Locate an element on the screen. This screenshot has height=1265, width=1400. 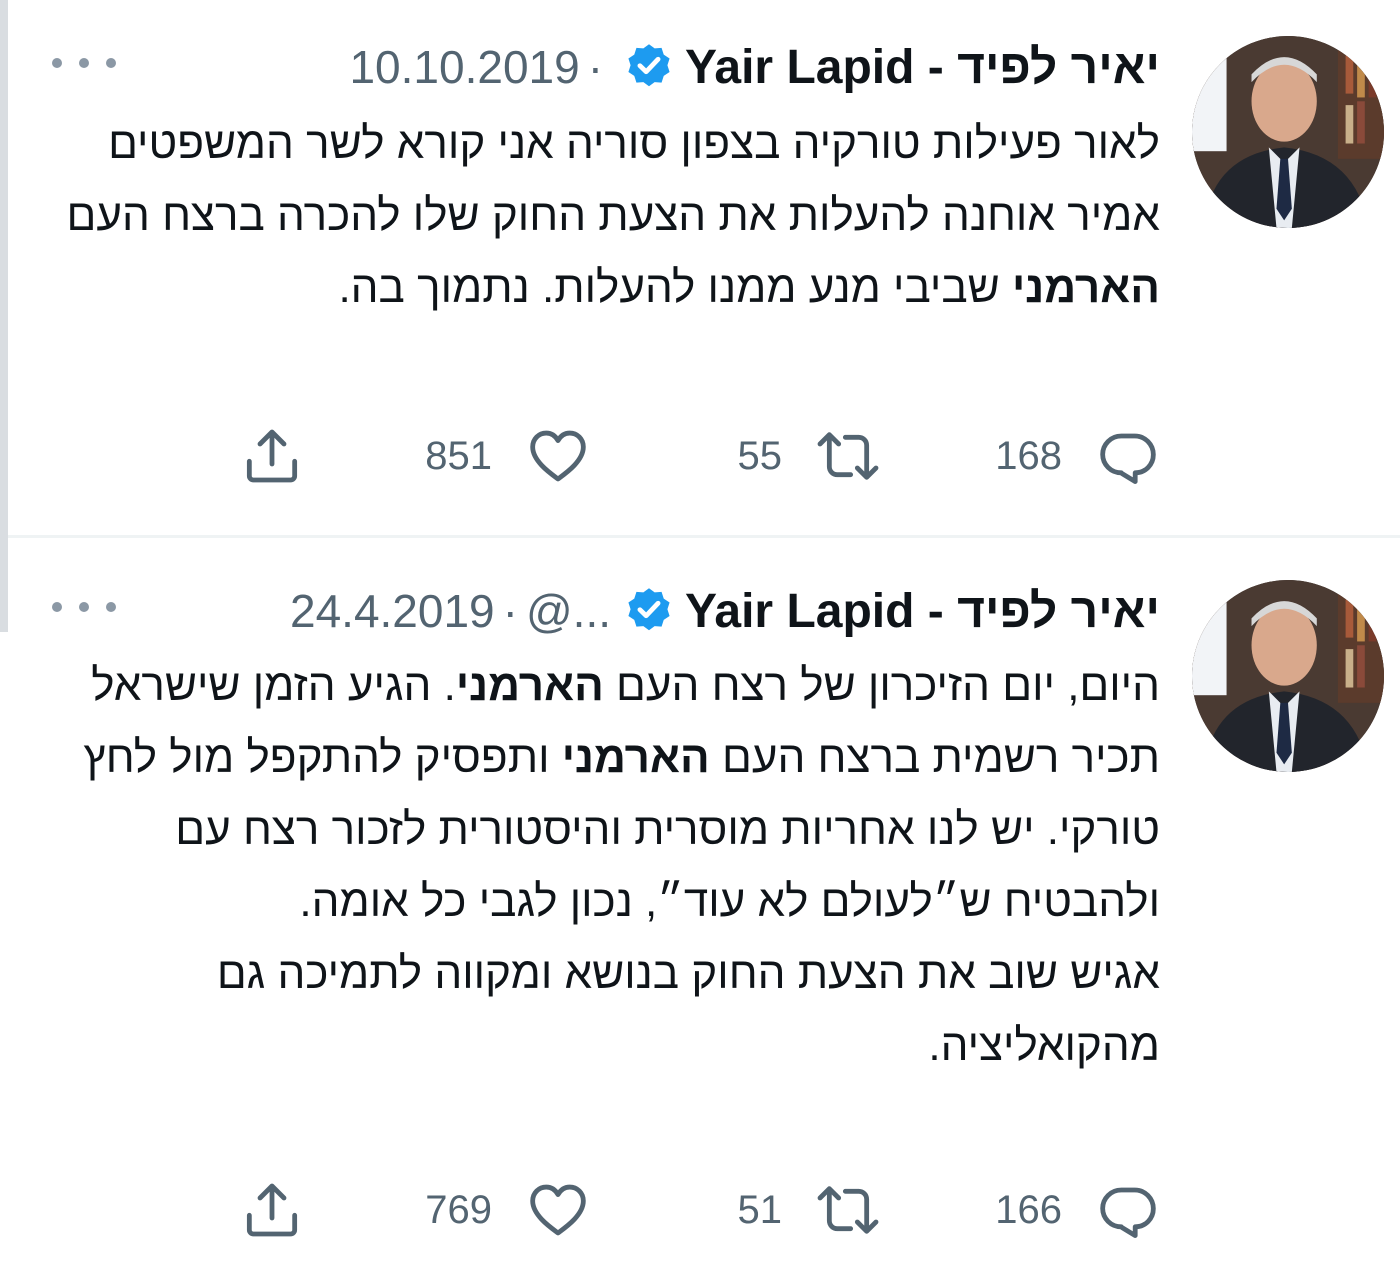
tweet-text-segment: שביבי מנע ממנו להעלות. נתמוך בה. is located at coordinates (675, 287).